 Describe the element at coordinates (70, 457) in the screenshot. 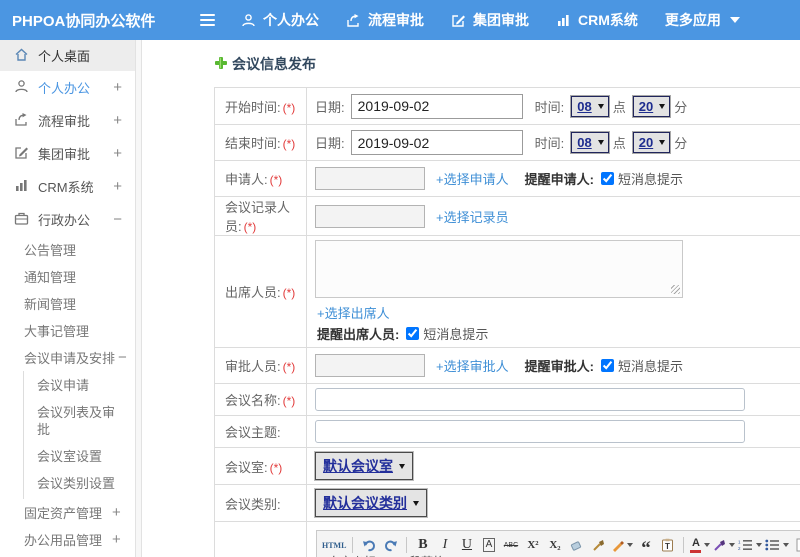

I see `sidebar-item-meeting-room-settings: 会议室设置` at that location.